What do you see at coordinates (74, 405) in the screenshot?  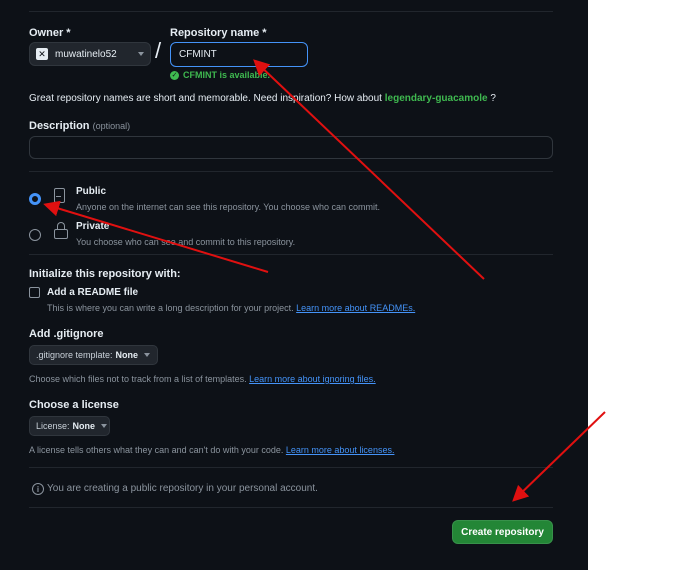 I see `license-heading: Choose a license` at bounding box center [74, 405].